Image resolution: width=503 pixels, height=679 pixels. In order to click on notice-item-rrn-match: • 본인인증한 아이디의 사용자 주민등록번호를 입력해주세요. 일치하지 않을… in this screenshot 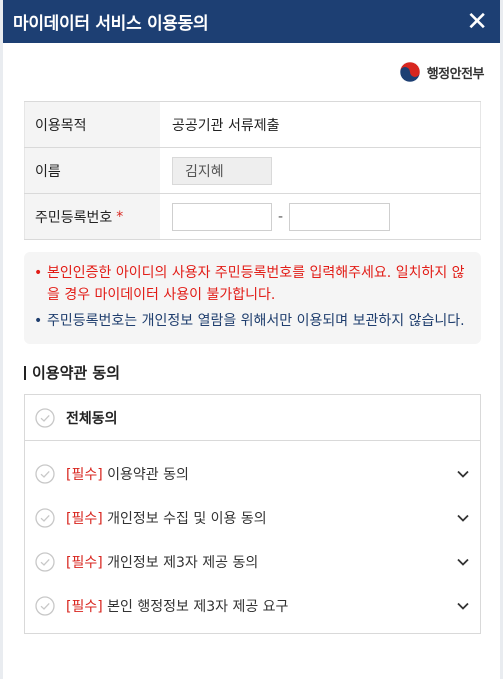, I will do `click(251, 284)`.